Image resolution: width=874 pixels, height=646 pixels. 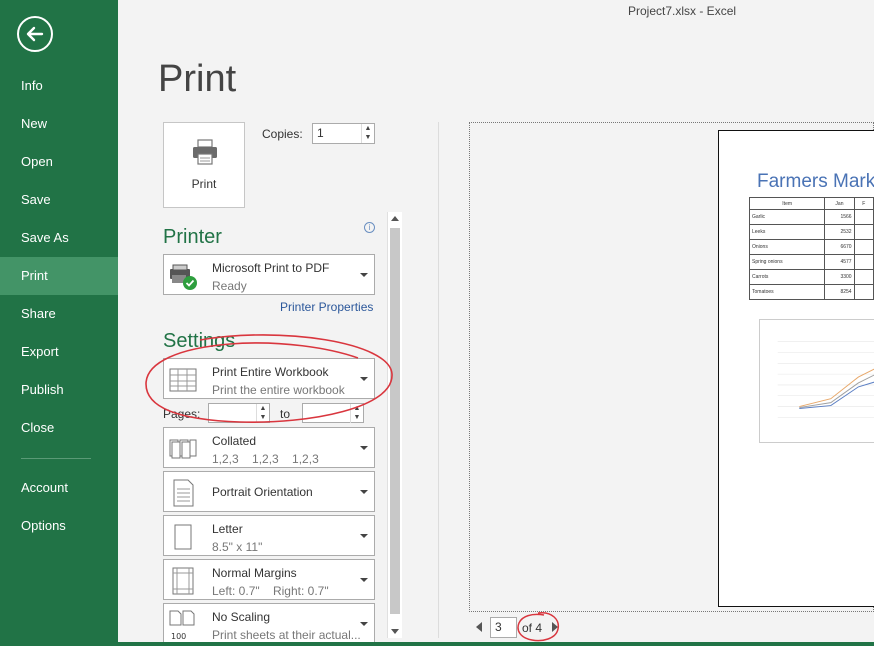 I want to click on status-bar, so click(x=496, y=644).